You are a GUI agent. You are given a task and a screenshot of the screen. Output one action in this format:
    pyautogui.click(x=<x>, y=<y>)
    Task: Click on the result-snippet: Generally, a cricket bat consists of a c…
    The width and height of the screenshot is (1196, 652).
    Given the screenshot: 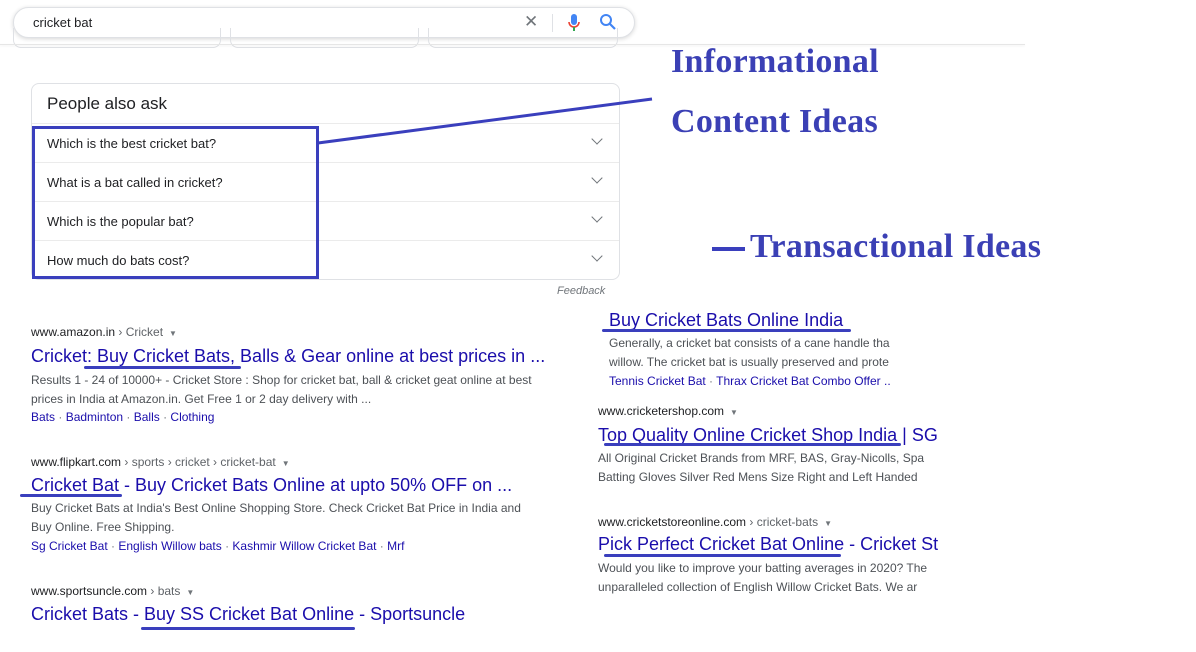 What is the action you would take?
    pyautogui.click(x=749, y=352)
    